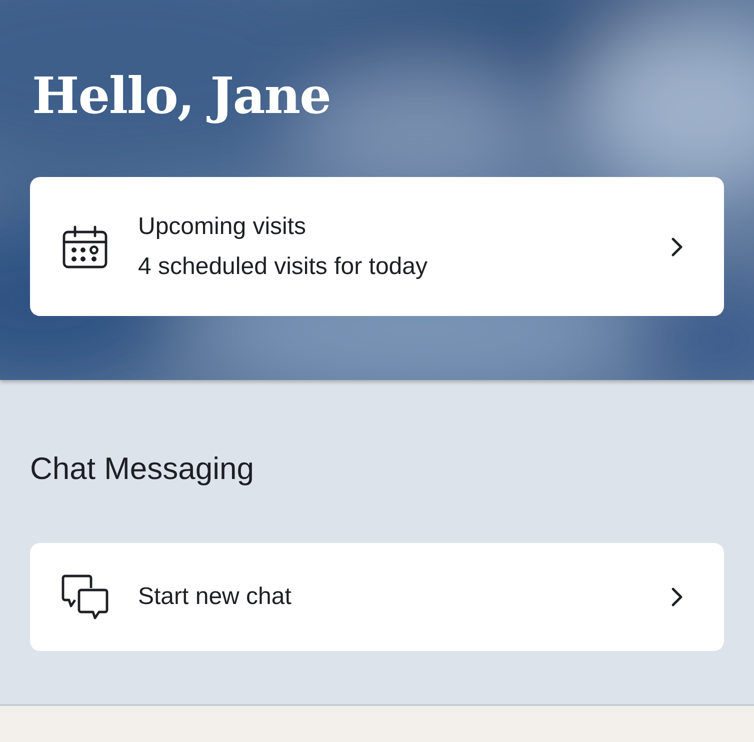 The width and height of the screenshot is (754, 742). Describe the element at coordinates (85, 597) in the screenshot. I see `chat-bubbles-icon` at that location.